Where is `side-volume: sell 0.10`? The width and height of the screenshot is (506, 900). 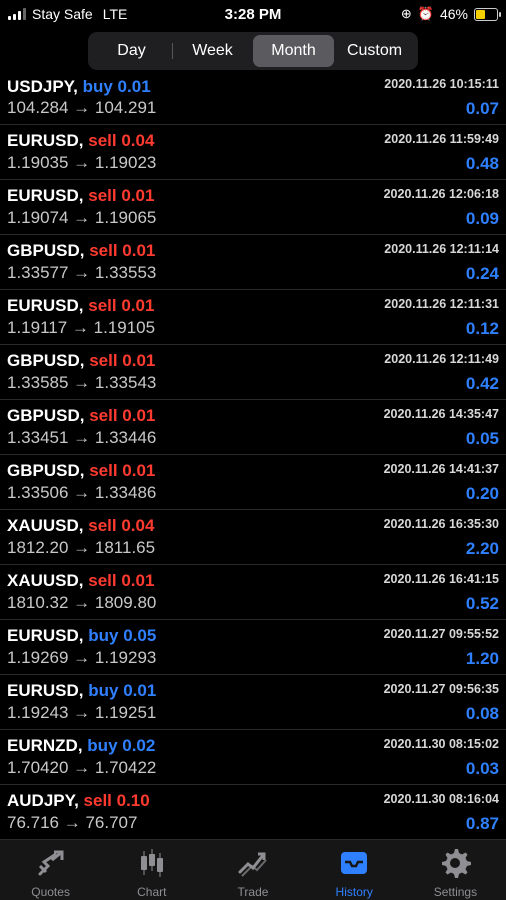
side-volume: sell 0.10 is located at coordinates (116, 800).